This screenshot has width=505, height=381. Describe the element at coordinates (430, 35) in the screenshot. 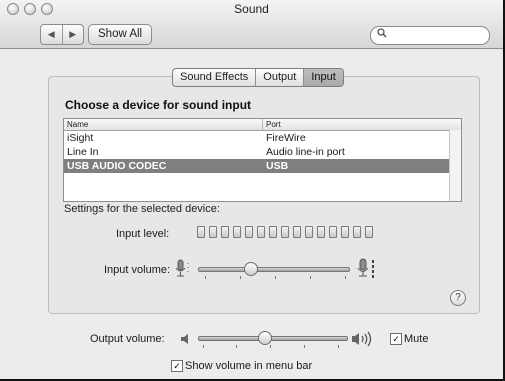

I see `search-field` at that location.